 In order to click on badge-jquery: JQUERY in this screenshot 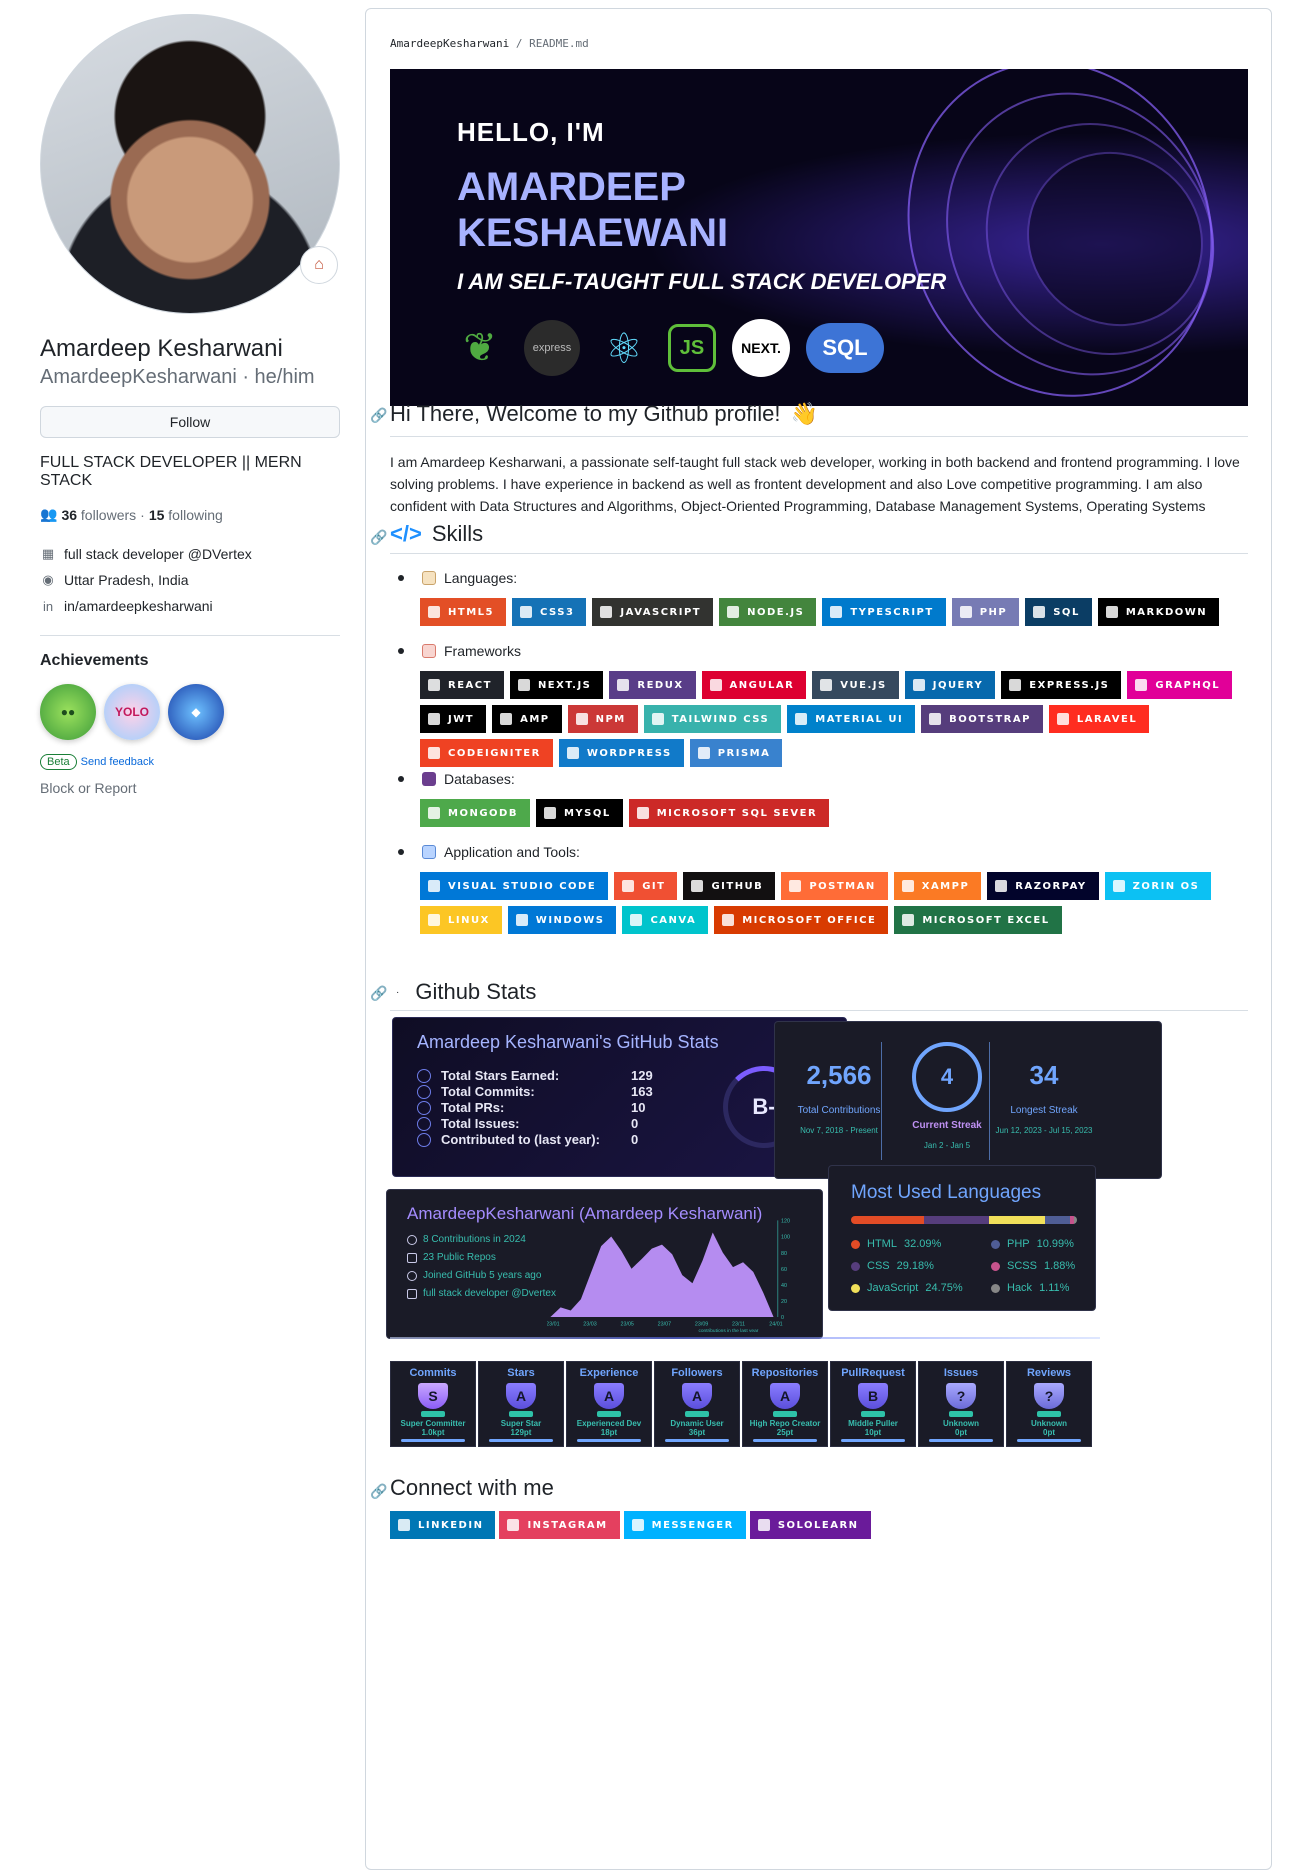, I will do `click(950, 685)`.